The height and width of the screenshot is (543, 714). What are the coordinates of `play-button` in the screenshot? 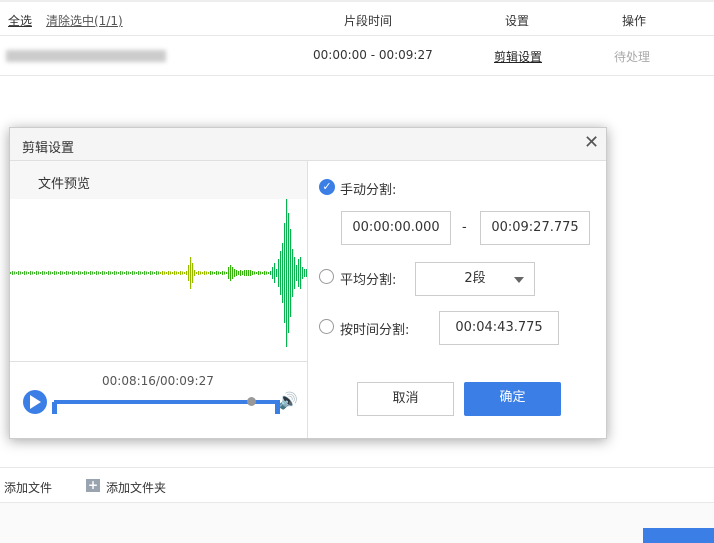 It's located at (35, 402).